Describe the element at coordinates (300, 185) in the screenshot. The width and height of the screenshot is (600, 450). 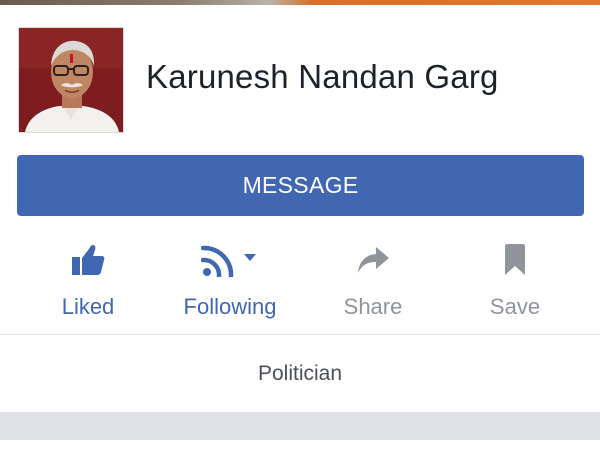
I see `message-button: MESSAGE` at that location.